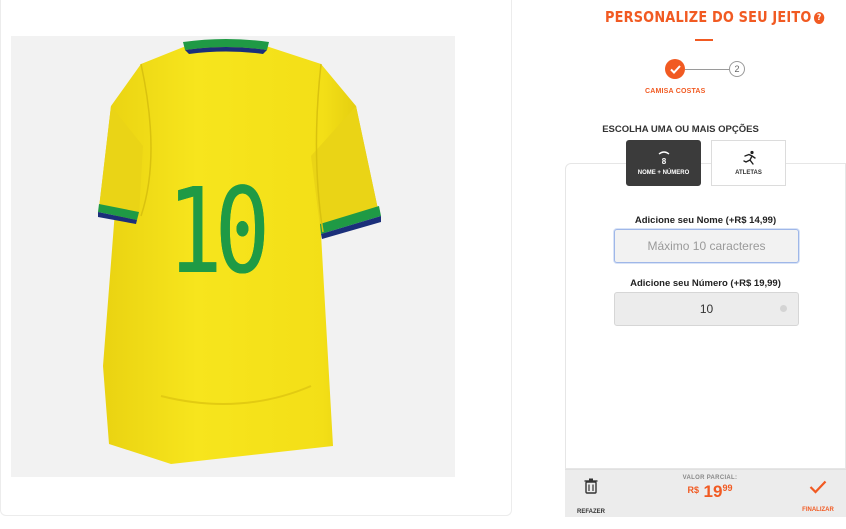 Image resolution: width=846 pixels, height=529 pixels. I want to click on jersey-number: 10, so click(218, 231).